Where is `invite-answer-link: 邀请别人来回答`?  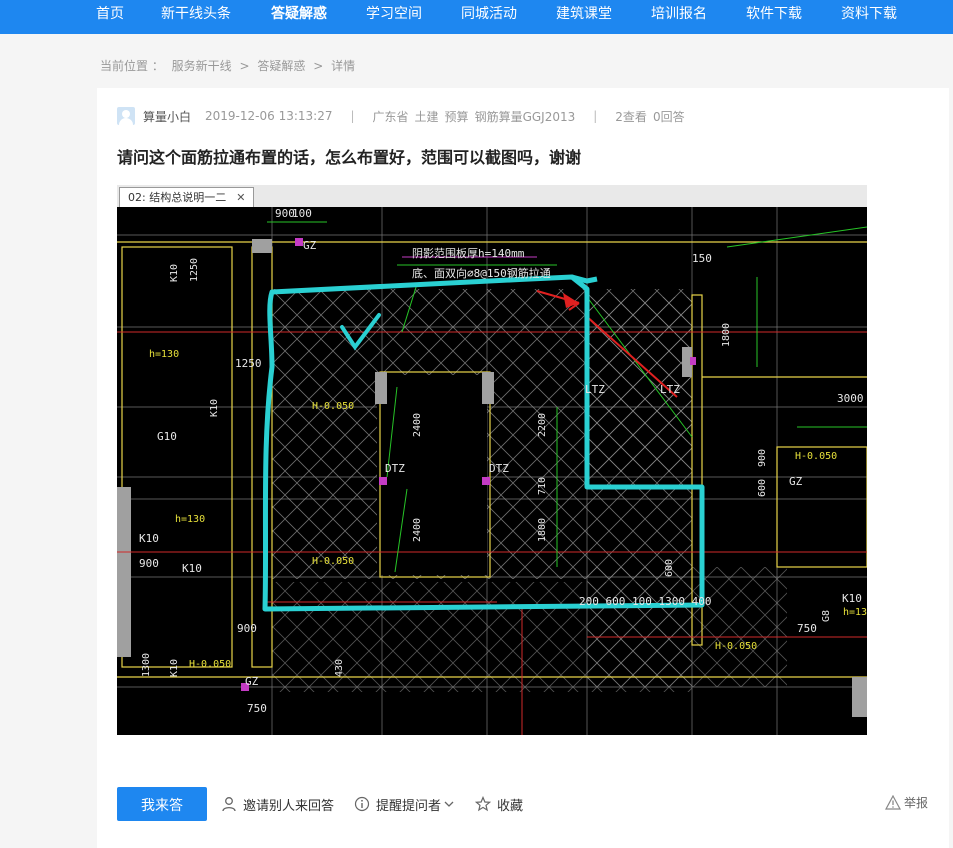 invite-answer-link: 邀请别人来回答 is located at coordinates (277, 804).